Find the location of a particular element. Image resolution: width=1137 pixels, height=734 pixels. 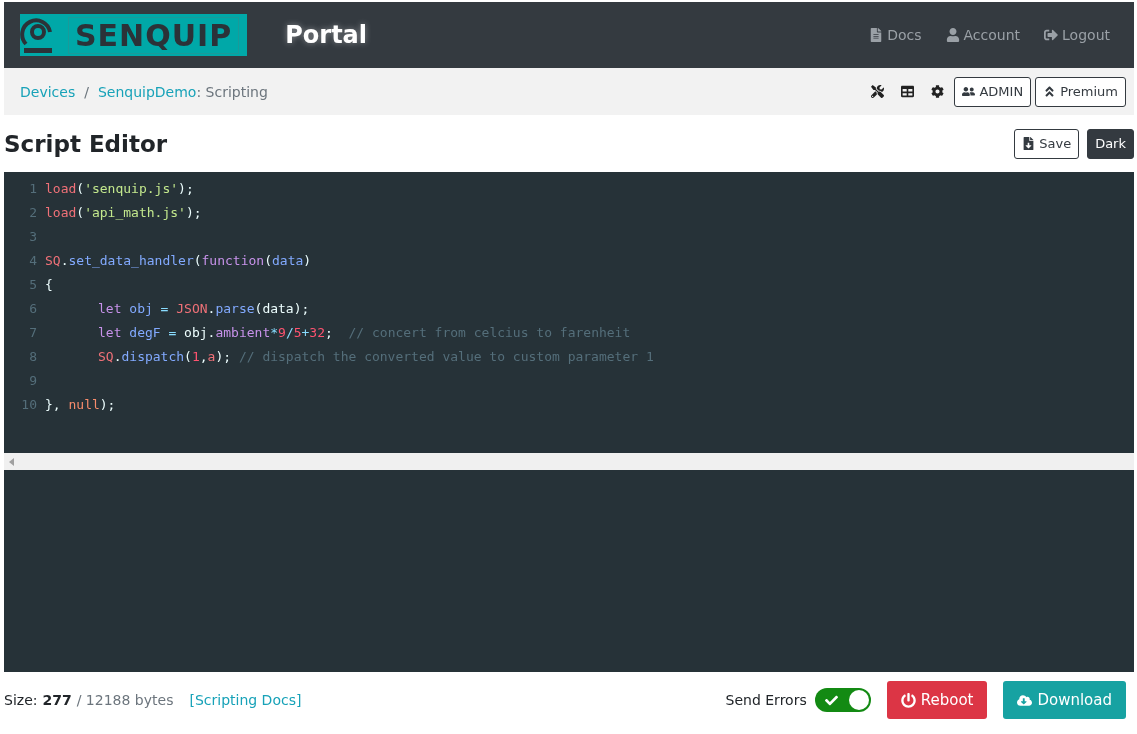

breadcrumb-link: SenquipDemo is located at coordinates (147, 91).